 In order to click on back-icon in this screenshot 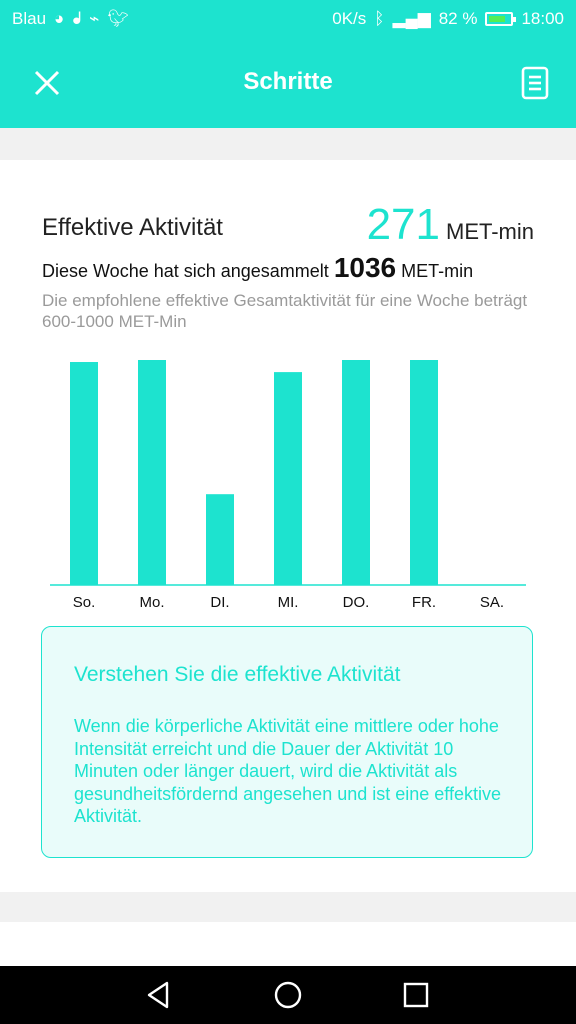, I will do `click(158, 995)`.